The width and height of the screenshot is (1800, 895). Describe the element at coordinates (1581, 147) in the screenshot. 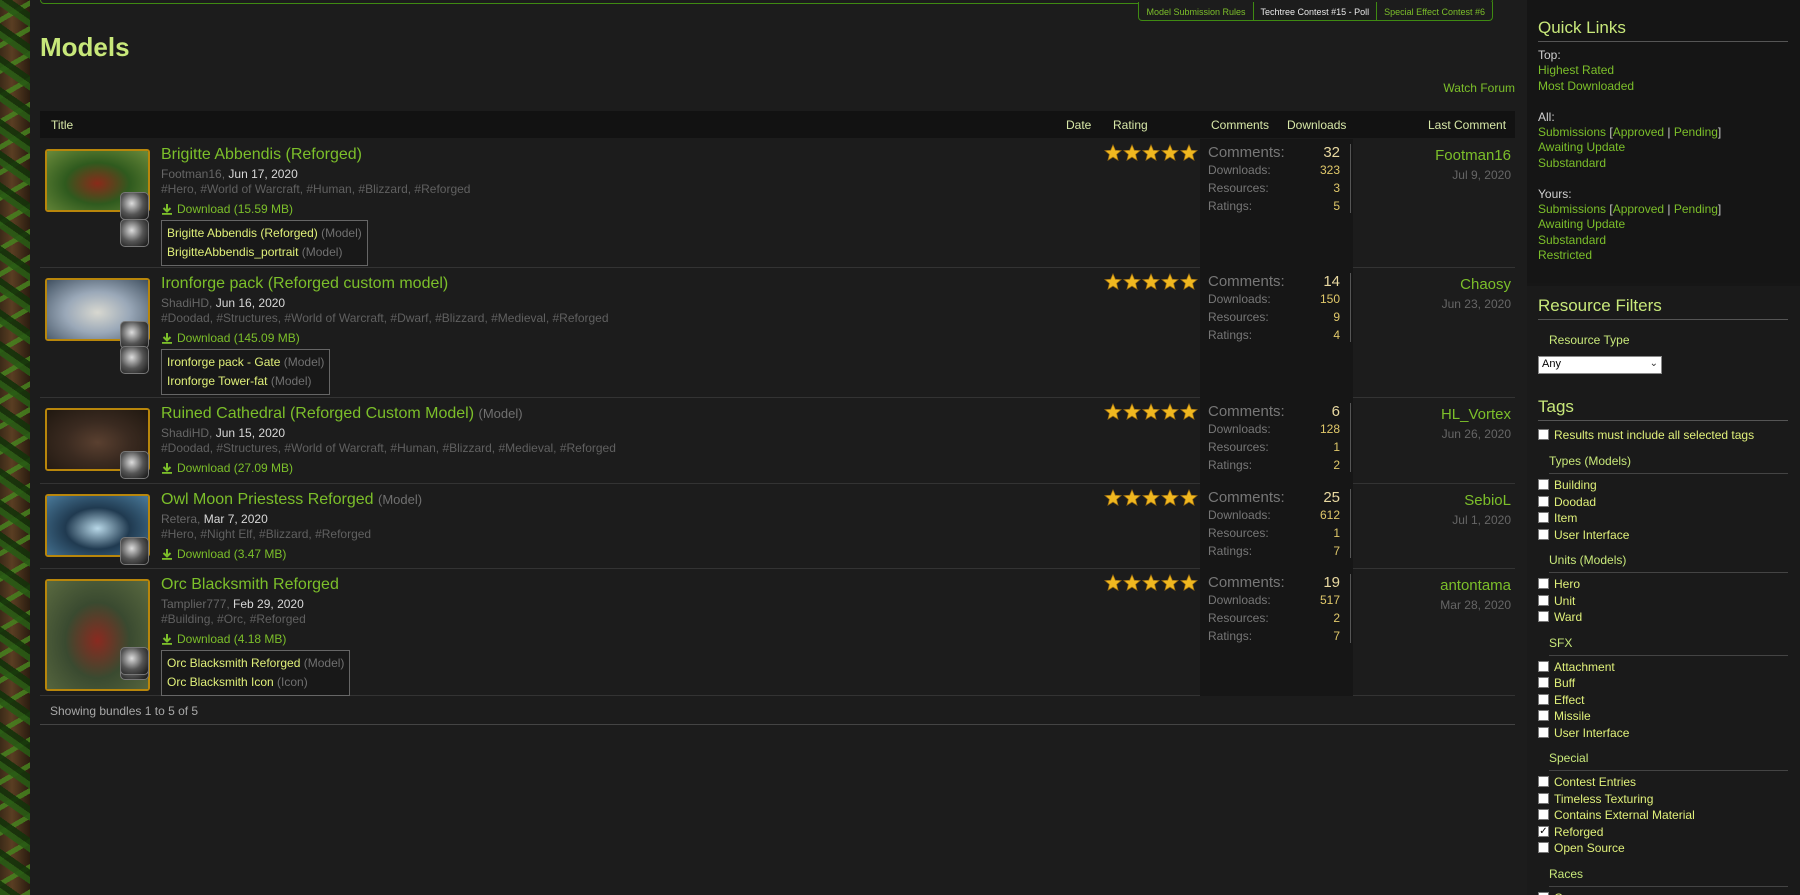

I see `all-awaiting-update-link: Awaiting Update` at that location.